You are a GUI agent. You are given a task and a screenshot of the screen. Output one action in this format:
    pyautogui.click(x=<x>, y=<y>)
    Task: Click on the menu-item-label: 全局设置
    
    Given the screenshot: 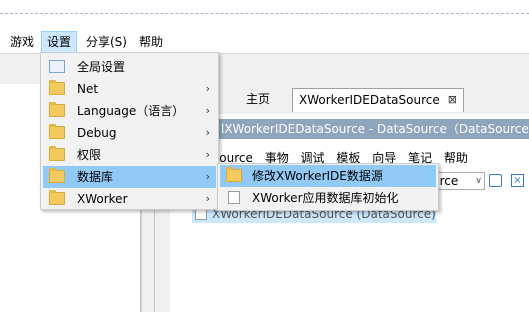 What is the action you would take?
    pyautogui.click(x=101, y=67)
    